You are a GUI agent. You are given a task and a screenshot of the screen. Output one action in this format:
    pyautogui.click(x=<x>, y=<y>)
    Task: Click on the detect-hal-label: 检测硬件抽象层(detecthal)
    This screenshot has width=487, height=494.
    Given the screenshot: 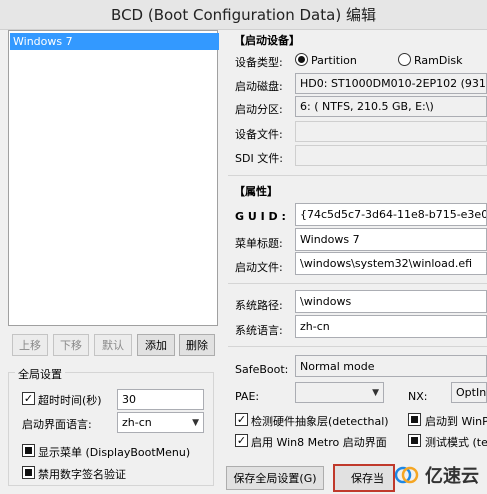 What is the action you would take?
    pyautogui.click(x=320, y=421)
    